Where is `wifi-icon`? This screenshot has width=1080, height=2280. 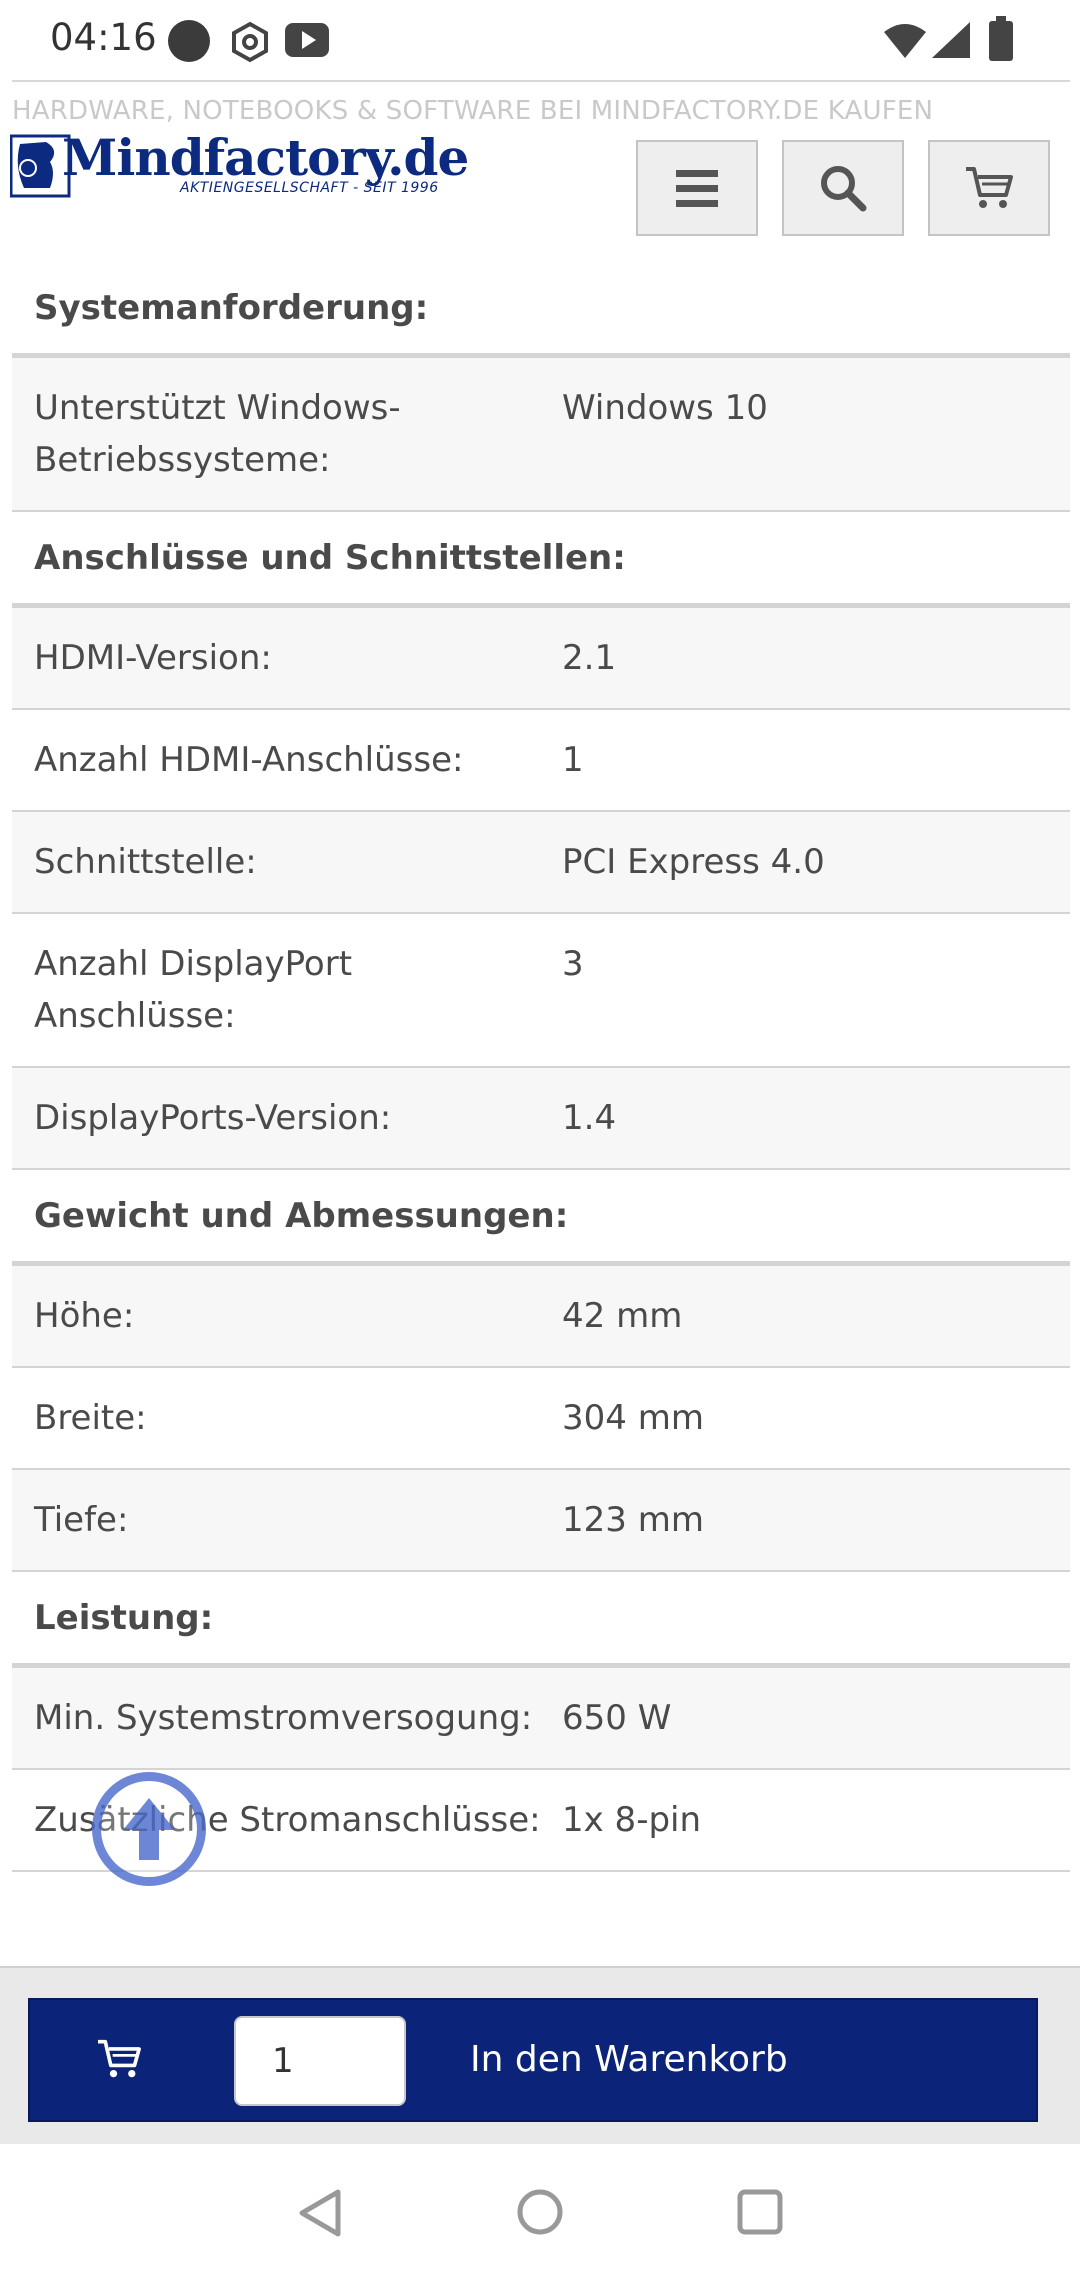 wifi-icon is located at coordinates (905, 41).